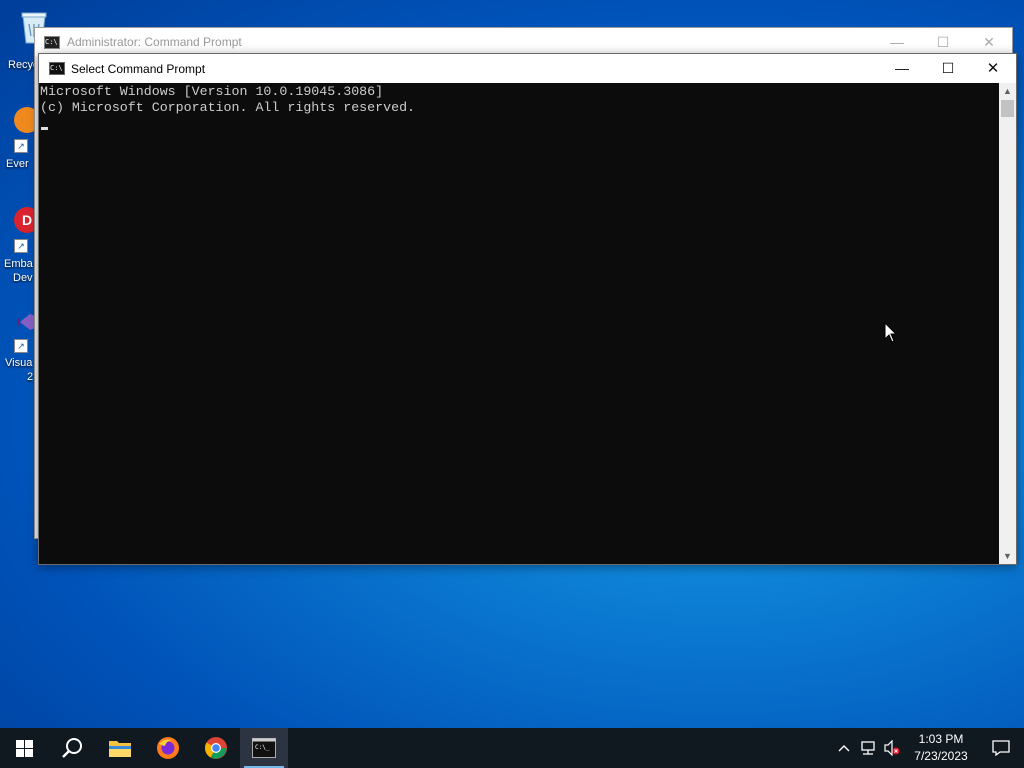 The height and width of the screenshot is (768, 1024). Describe the element at coordinates (989, 42) in the screenshot. I see `background-close-button: ✕` at that location.